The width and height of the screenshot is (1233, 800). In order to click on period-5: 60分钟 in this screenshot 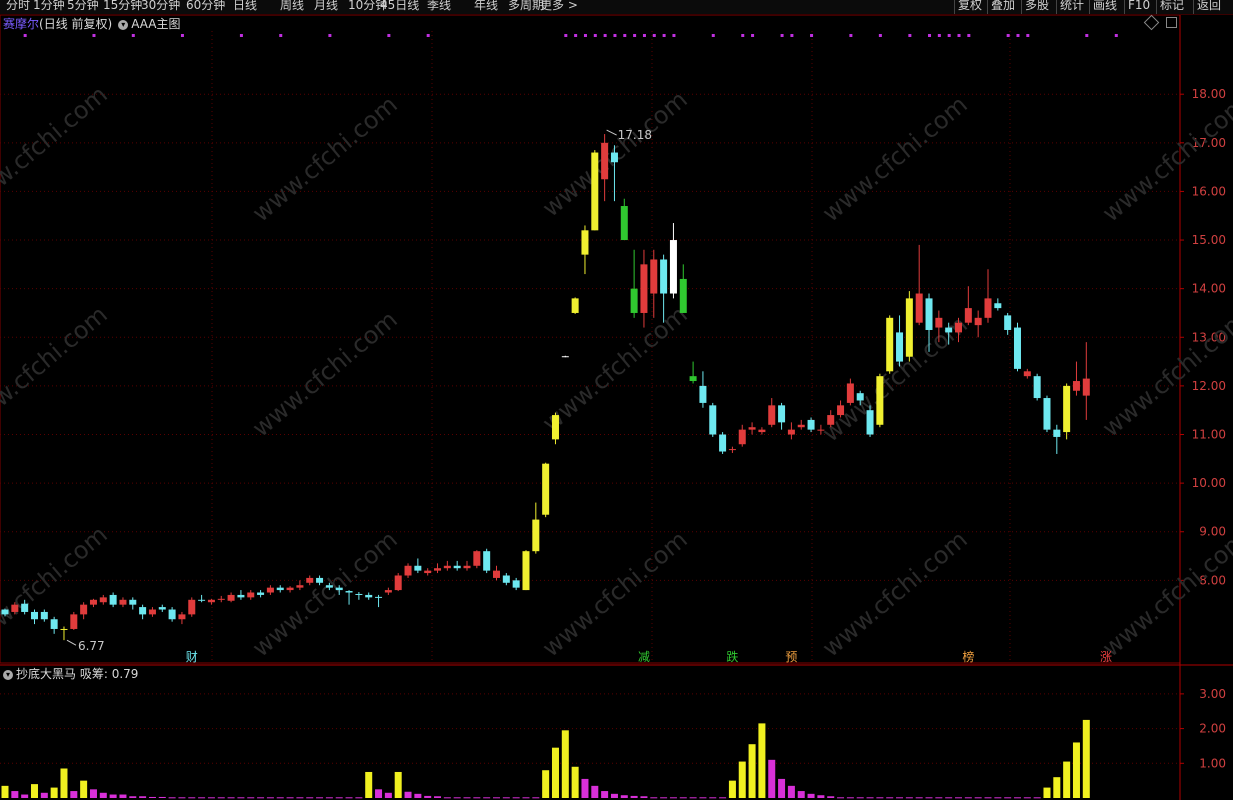, I will do `click(205, 6)`.